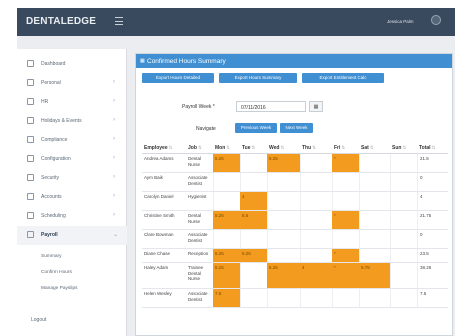 The height and width of the screenshot is (336, 462). Describe the element at coordinates (72, 140) in the screenshot. I see `sidebar-item-compliance: Compliance ›` at that location.